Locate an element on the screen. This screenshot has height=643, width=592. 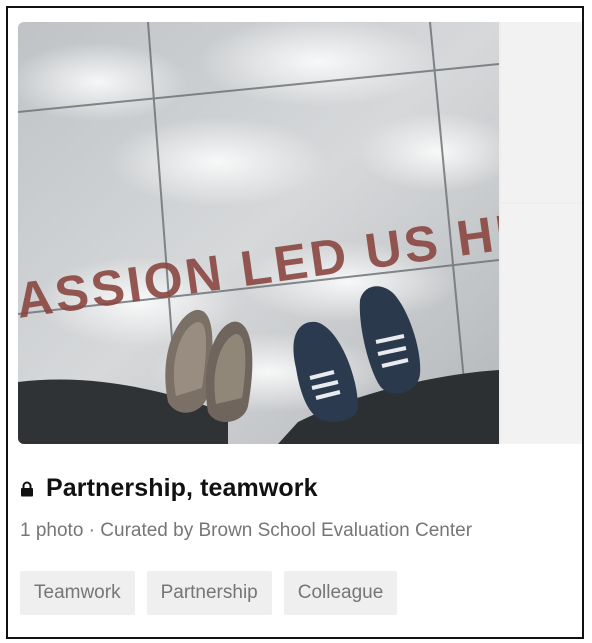
tag-teamwork: Teamwork is located at coordinates (77, 593).